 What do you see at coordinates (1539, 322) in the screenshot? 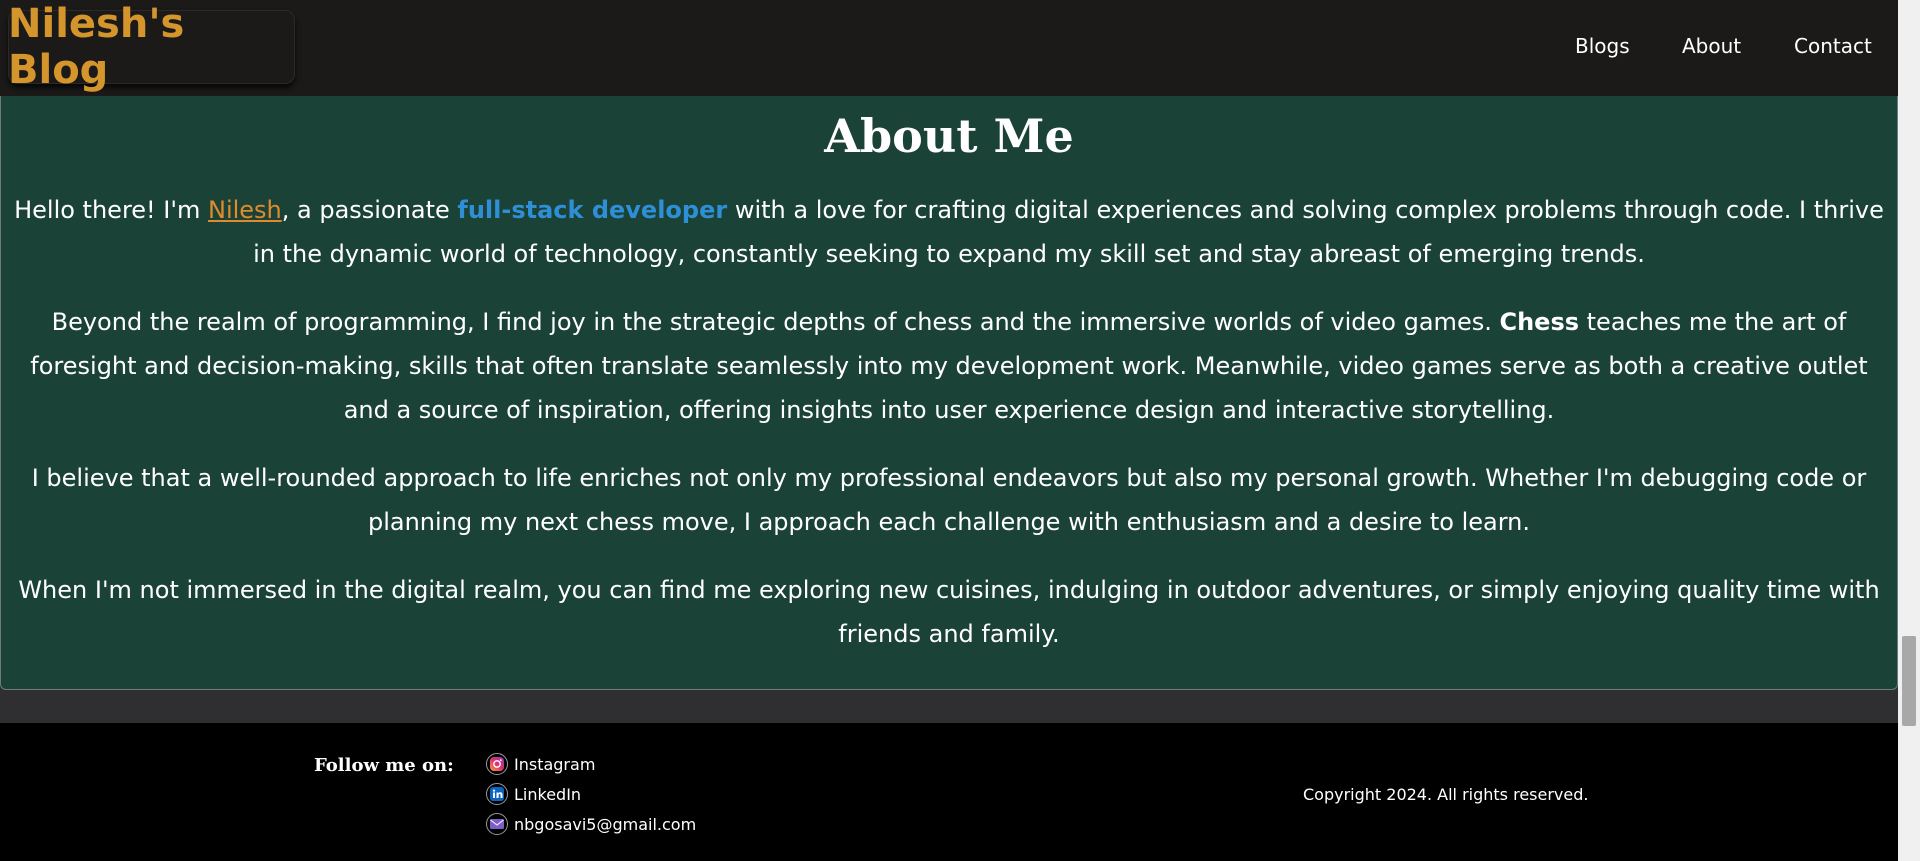
I see `chess-highlight: Chess` at bounding box center [1539, 322].